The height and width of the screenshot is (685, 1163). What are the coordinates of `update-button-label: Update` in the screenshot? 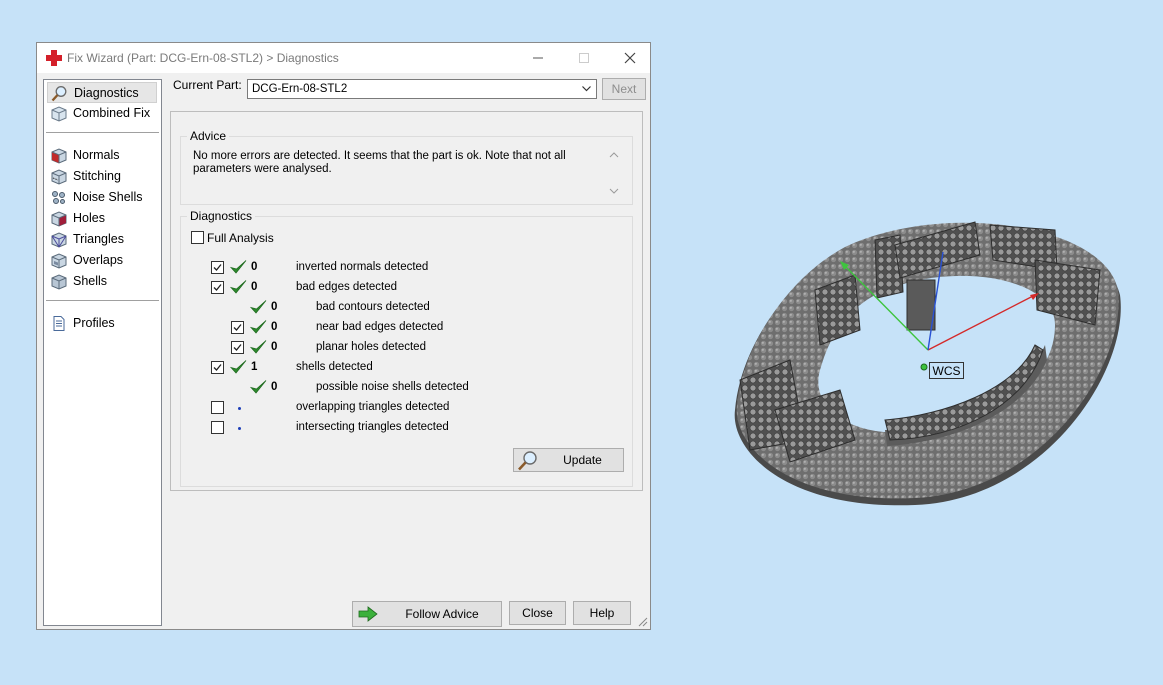 It's located at (582, 460).